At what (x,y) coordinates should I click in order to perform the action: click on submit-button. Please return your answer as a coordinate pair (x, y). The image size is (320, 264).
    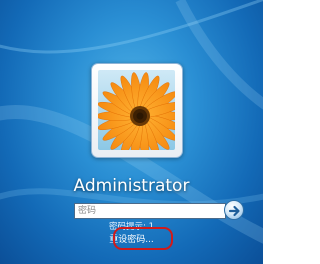
    Looking at the image, I should click on (234, 210).